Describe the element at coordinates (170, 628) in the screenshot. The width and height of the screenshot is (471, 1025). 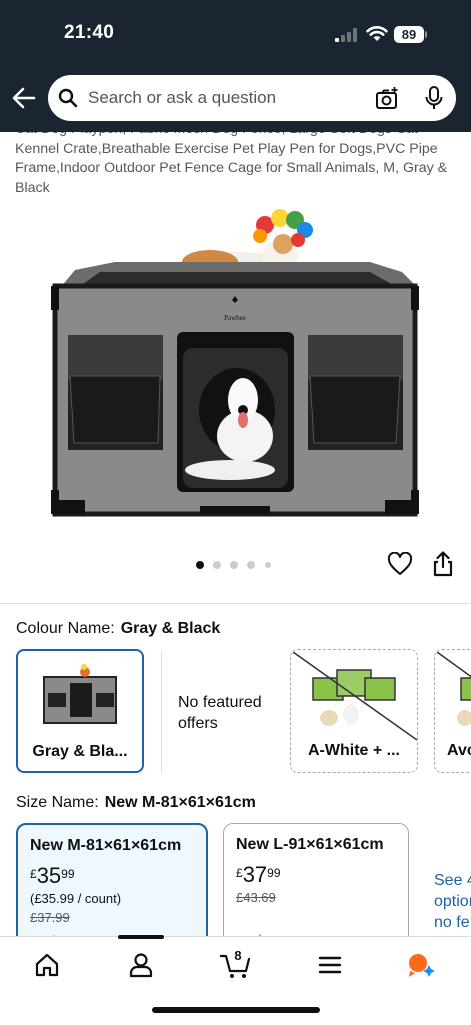
I see `colour-selected-value: Gray & Black` at that location.